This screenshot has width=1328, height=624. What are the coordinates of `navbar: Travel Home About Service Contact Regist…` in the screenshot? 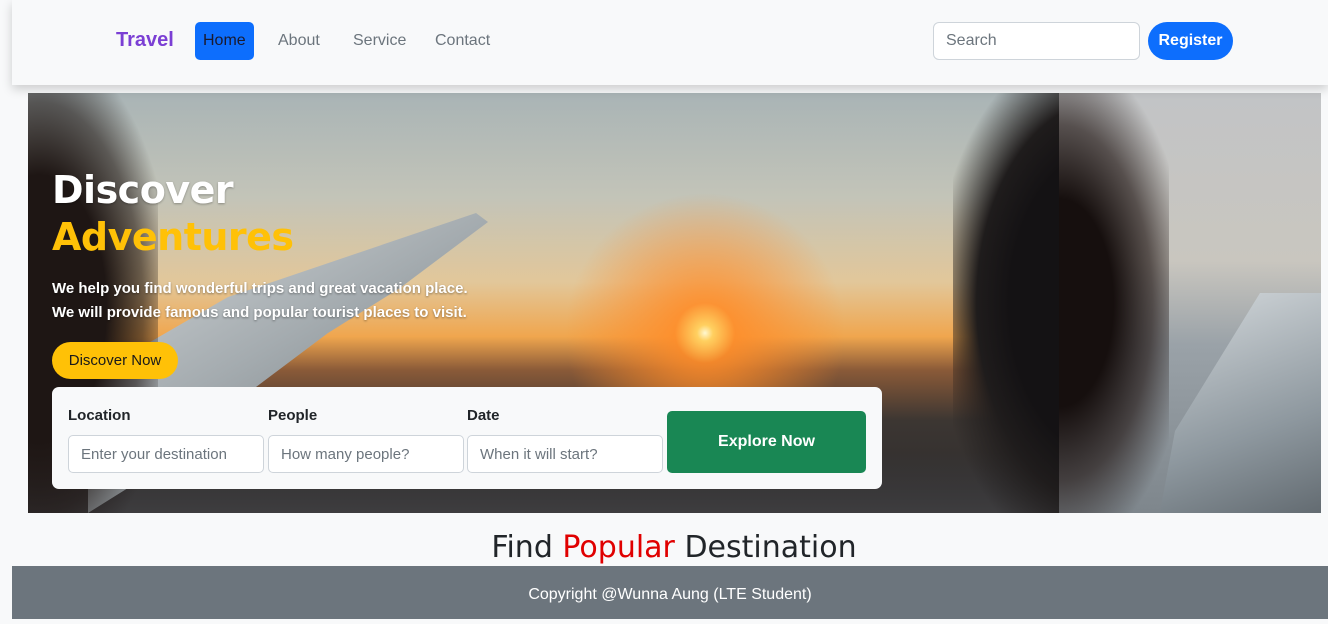 It's located at (670, 42).